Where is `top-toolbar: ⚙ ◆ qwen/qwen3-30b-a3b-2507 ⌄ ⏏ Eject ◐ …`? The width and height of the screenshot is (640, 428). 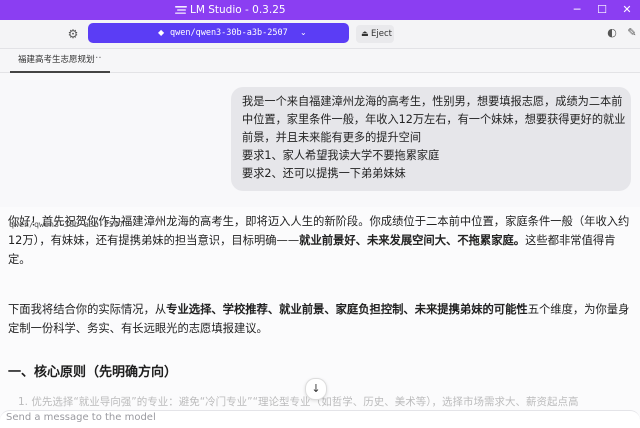
top-toolbar: ⚙ ◆ qwen/qwen3-30b-a3b-2507 ⌄ ⏏ Eject ◐ … is located at coordinates (320, 34).